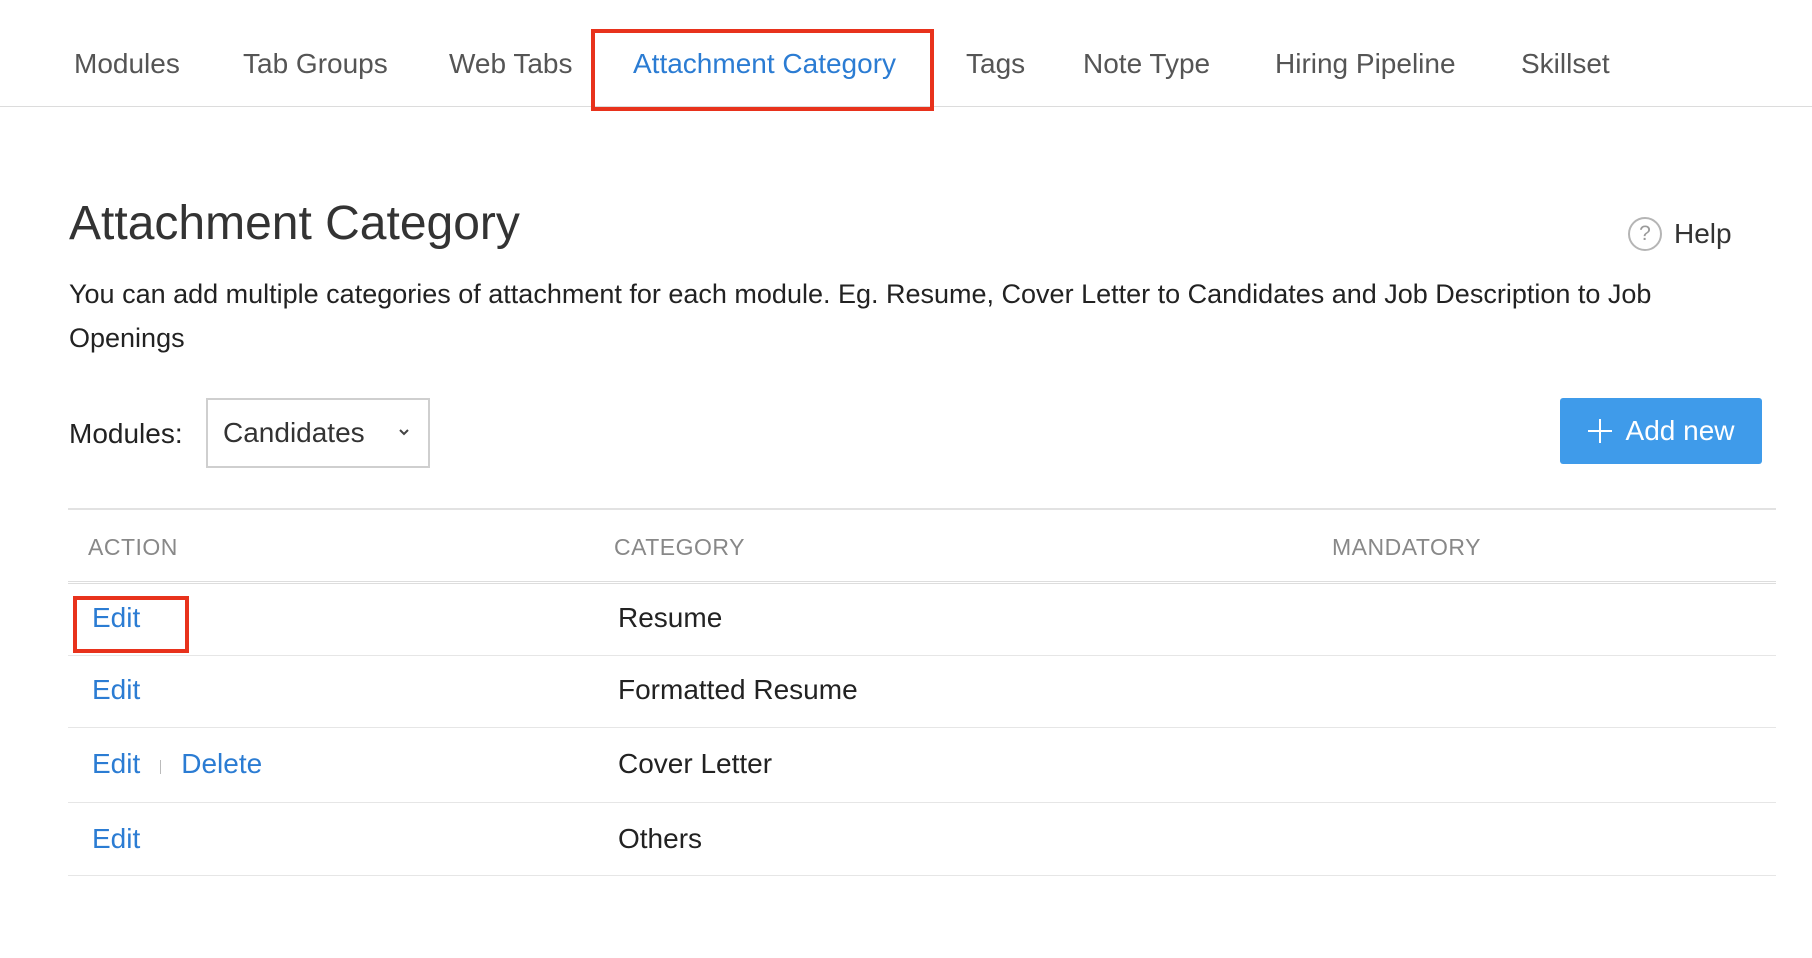  What do you see at coordinates (133, 547) in the screenshot?
I see `column-header-action: ACTION` at bounding box center [133, 547].